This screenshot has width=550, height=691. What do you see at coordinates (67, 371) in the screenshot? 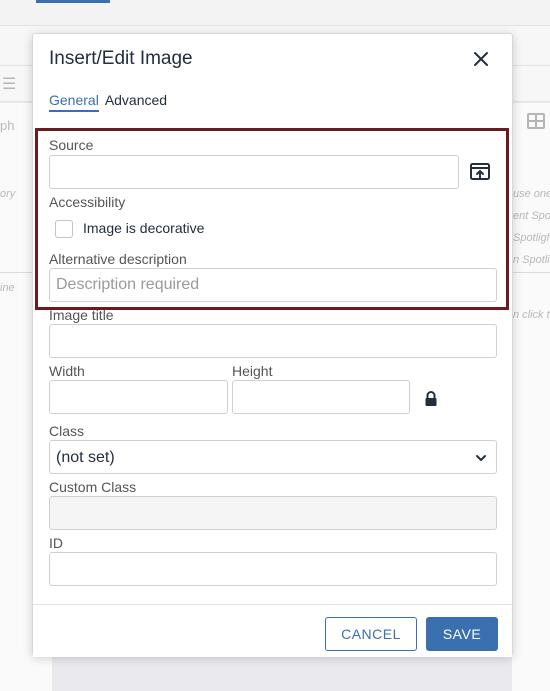
I see `width-label: Width` at bounding box center [67, 371].